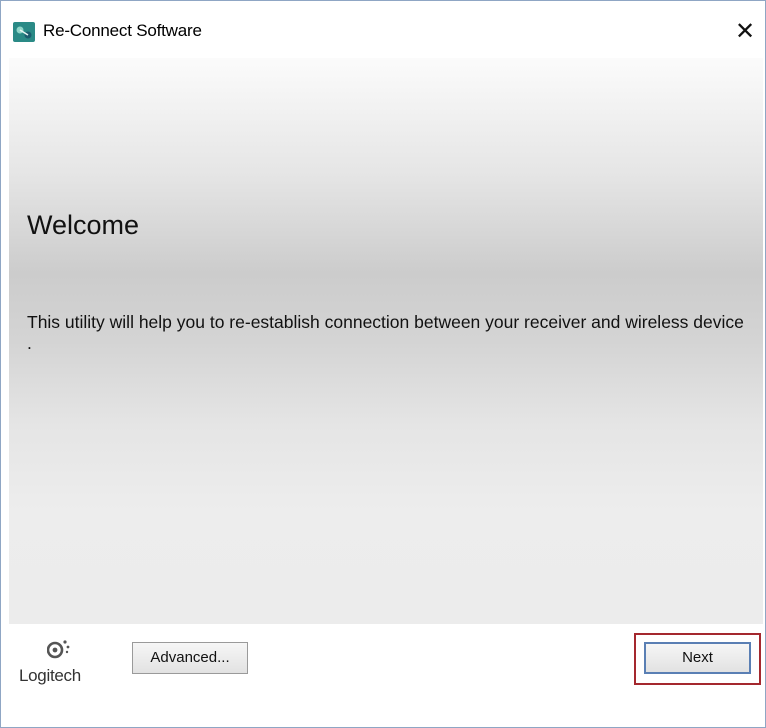  Describe the element at coordinates (383, 675) in the screenshot. I see `footer-bar: Logitech Advanced... Next` at that location.